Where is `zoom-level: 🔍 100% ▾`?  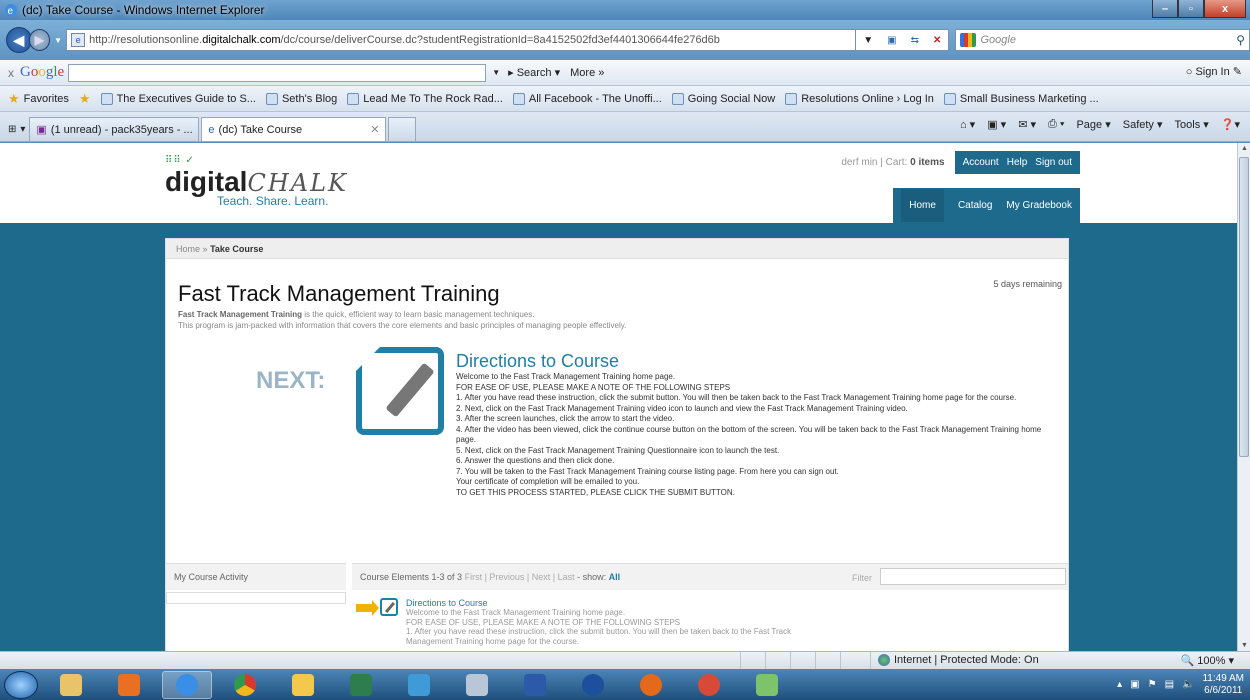 zoom-level: 🔍 100% ▾ is located at coordinates (1207, 660).